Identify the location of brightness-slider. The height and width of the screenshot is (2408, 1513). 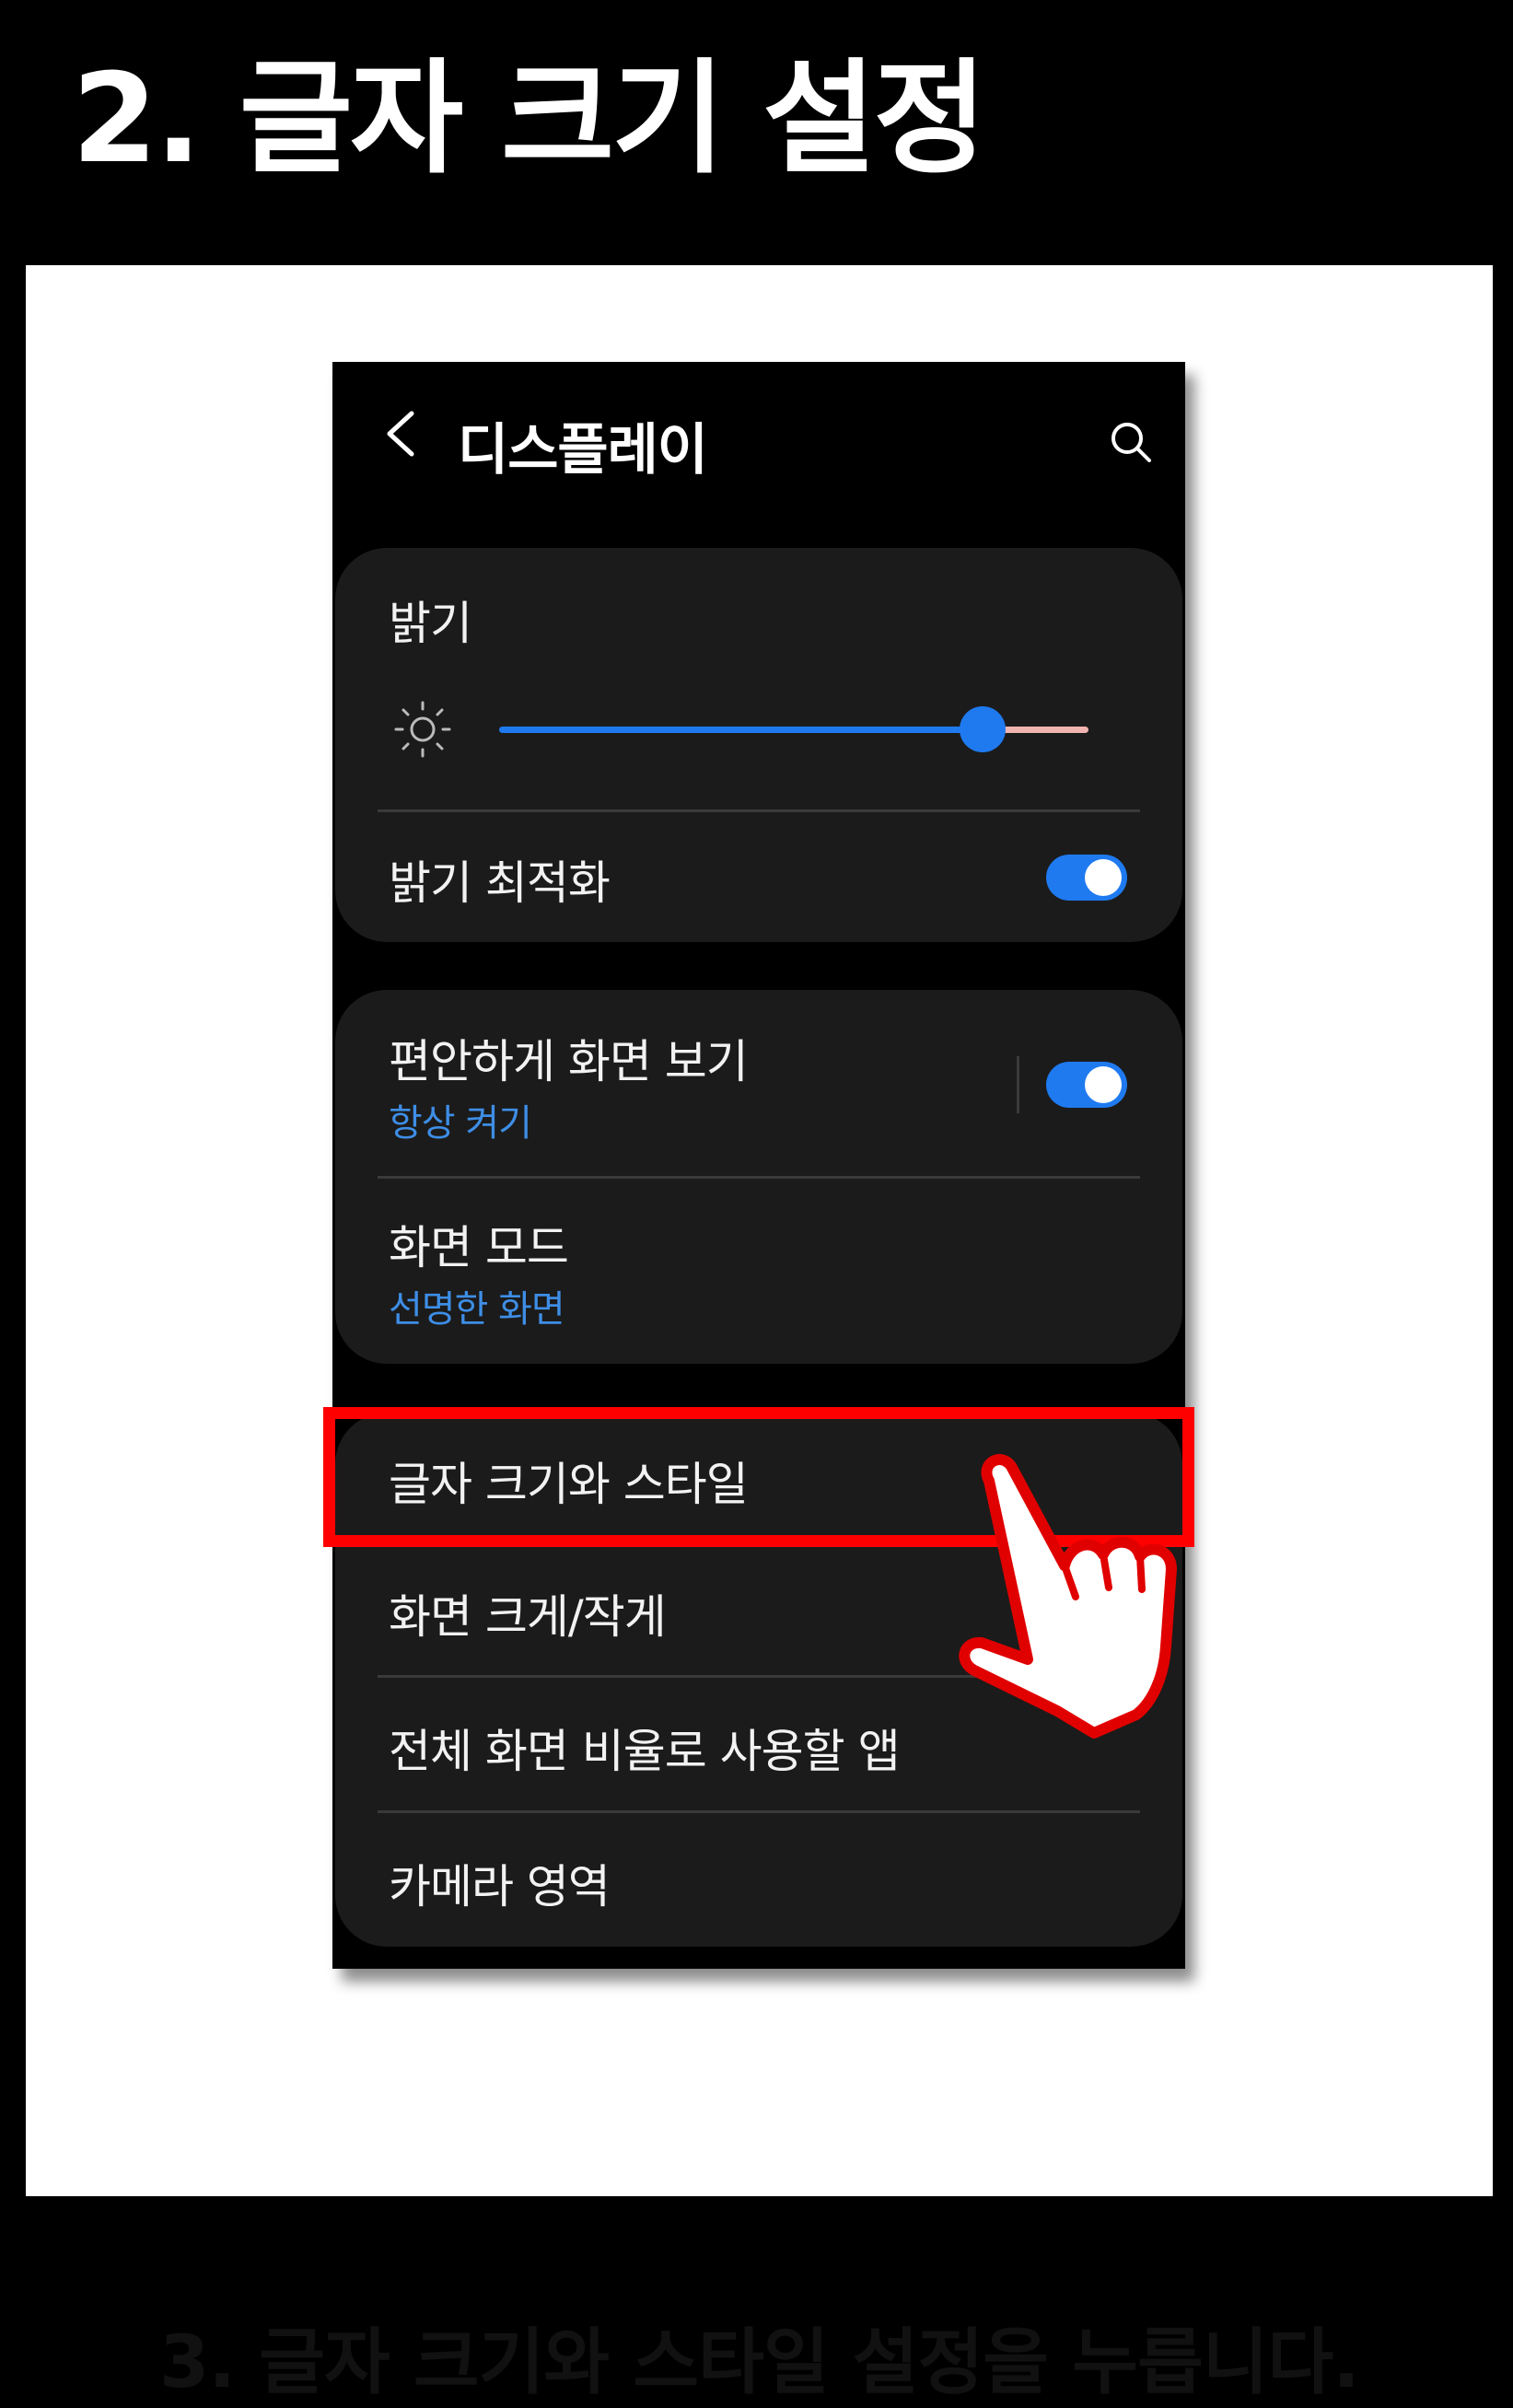
(793, 729).